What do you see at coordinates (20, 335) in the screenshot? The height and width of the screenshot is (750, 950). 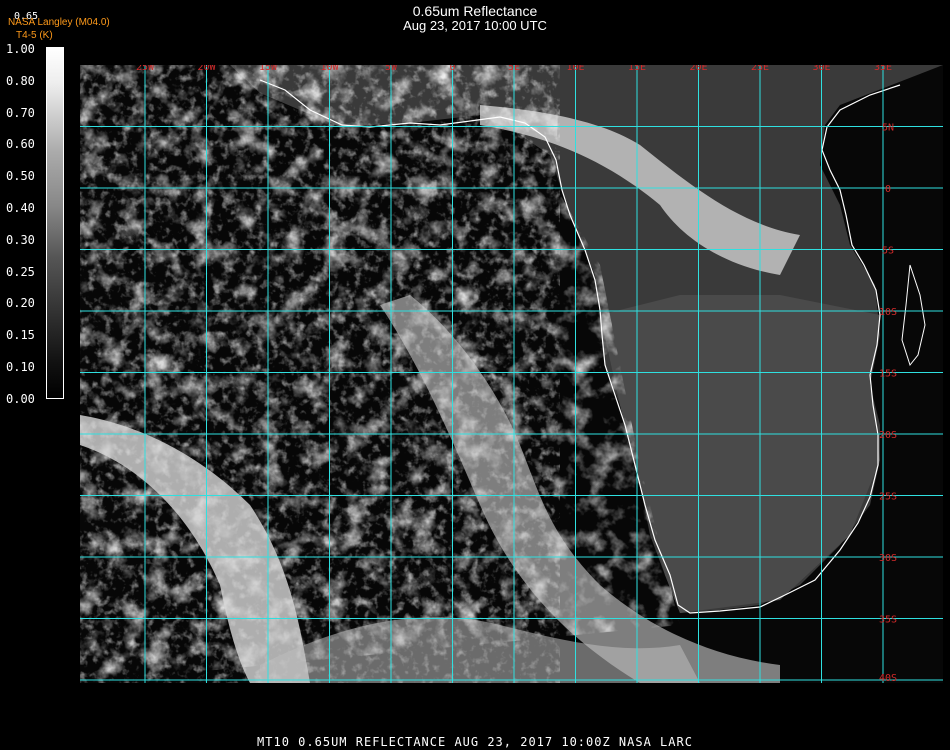 I see `colorbar-label: 0.15` at bounding box center [20, 335].